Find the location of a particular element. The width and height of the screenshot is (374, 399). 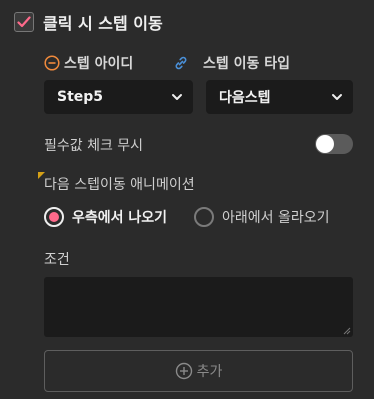

radio-option-right: 우측에서 나오기 is located at coordinates (105, 217).